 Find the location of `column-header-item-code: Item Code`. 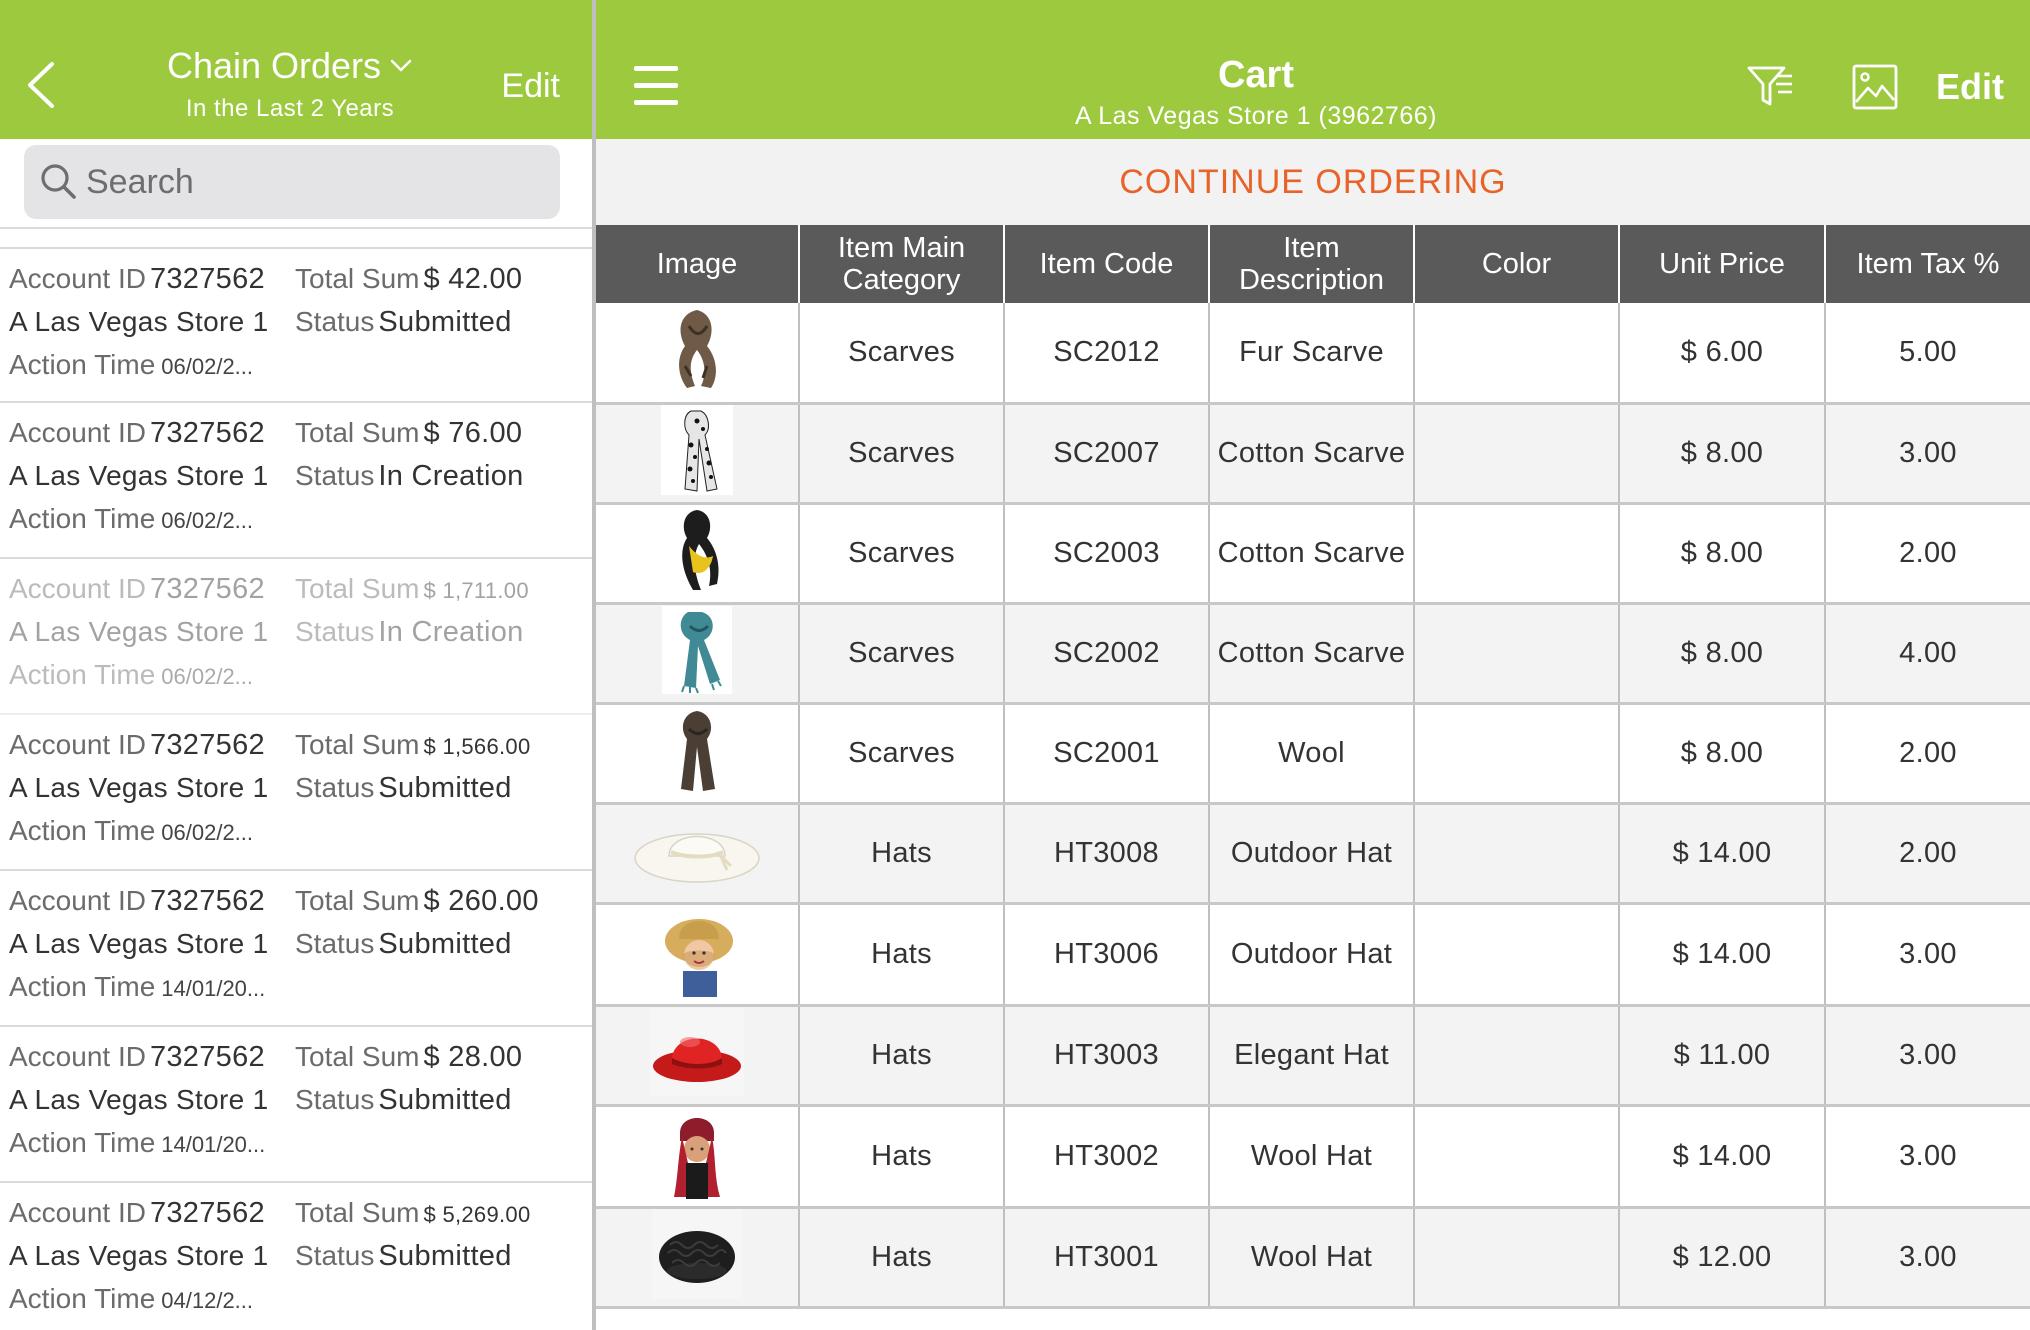

column-header-item-code: Item Code is located at coordinates (1107, 264).